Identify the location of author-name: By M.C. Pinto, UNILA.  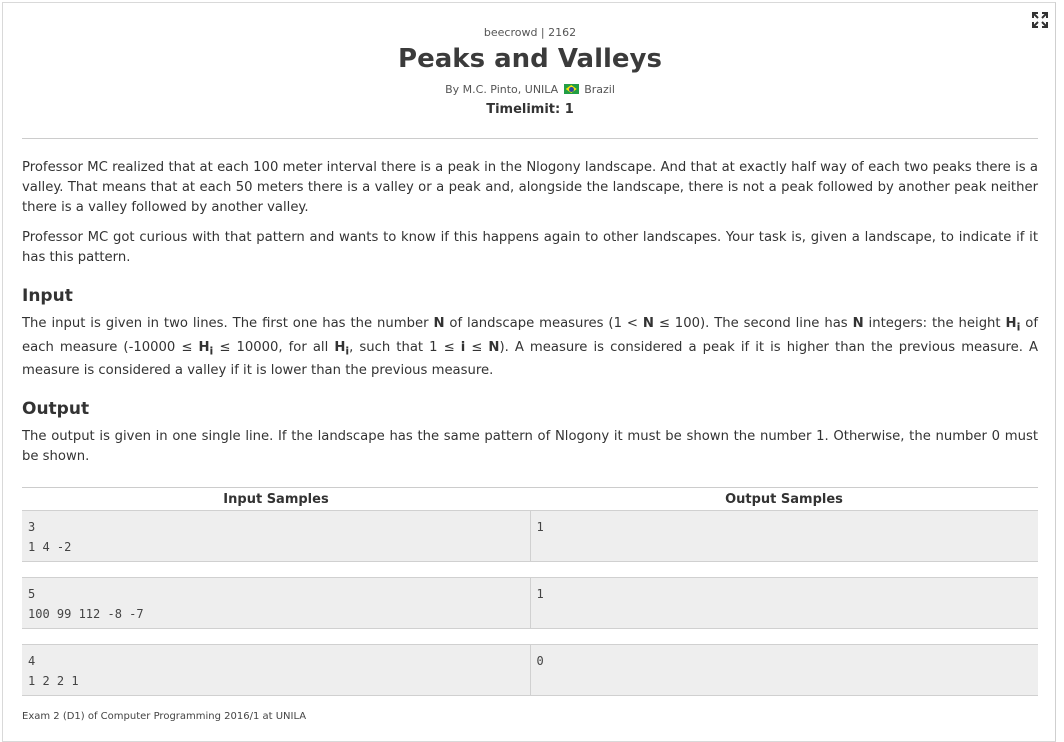
(502, 89).